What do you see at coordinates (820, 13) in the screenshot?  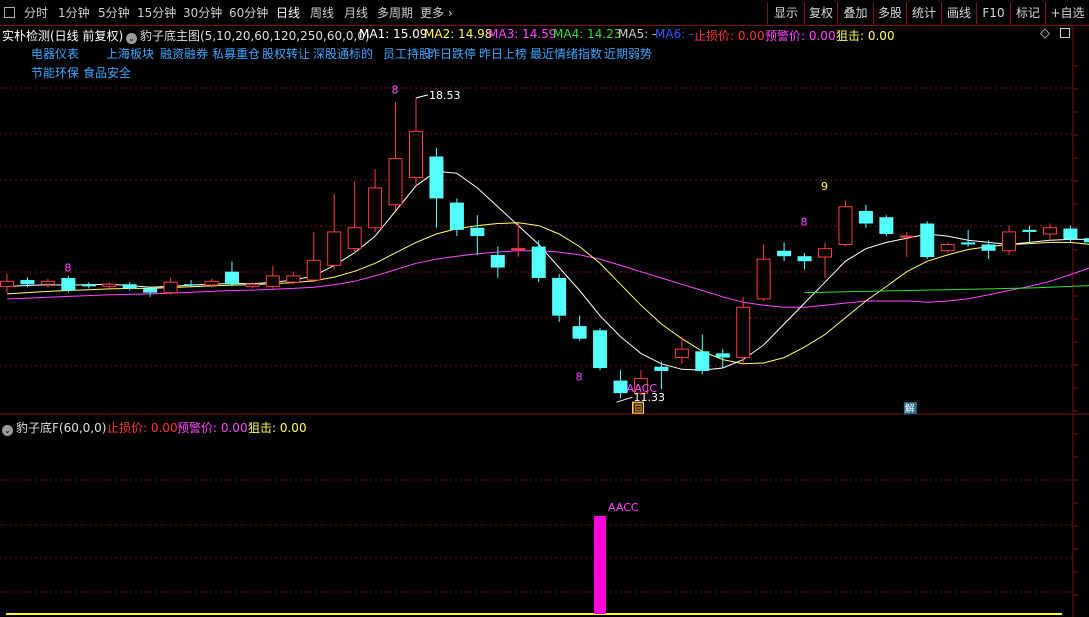 I see `toolbar-button-1: 复权` at bounding box center [820, 13].